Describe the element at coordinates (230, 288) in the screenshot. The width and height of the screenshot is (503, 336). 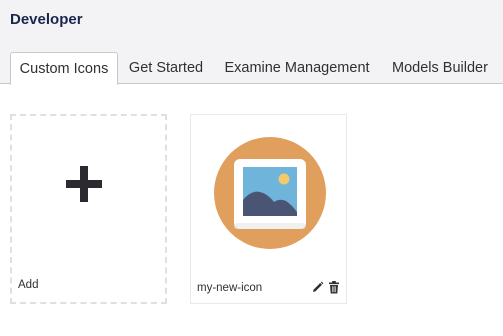
I see `icon-name-label: my-new-icon` at that location.